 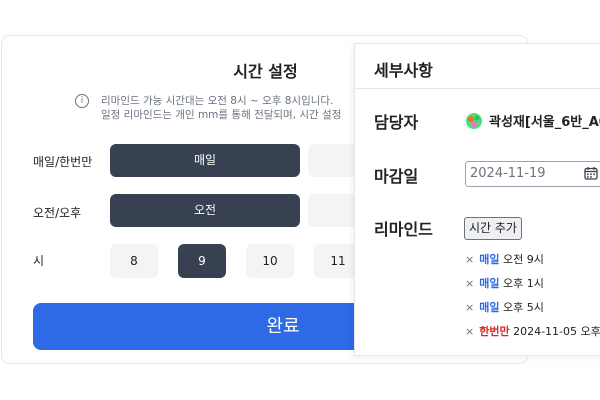 I want to click on assignee-name: 곽성재[서울_6반_A0, so click(x=544, y=120).